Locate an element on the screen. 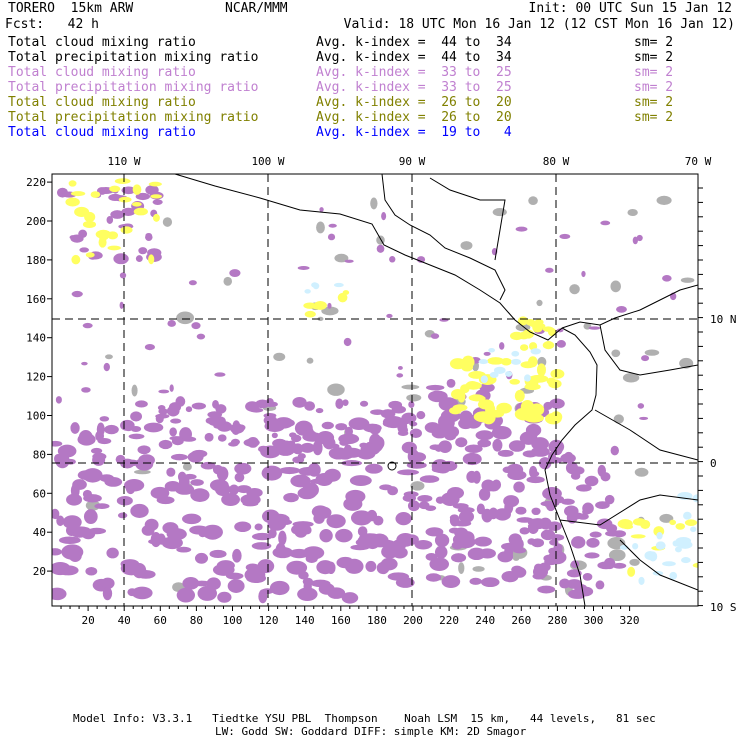 The width and height of the screenshot is (740, 740). x-tick-label: 120 is located at coordinates (269, 620).